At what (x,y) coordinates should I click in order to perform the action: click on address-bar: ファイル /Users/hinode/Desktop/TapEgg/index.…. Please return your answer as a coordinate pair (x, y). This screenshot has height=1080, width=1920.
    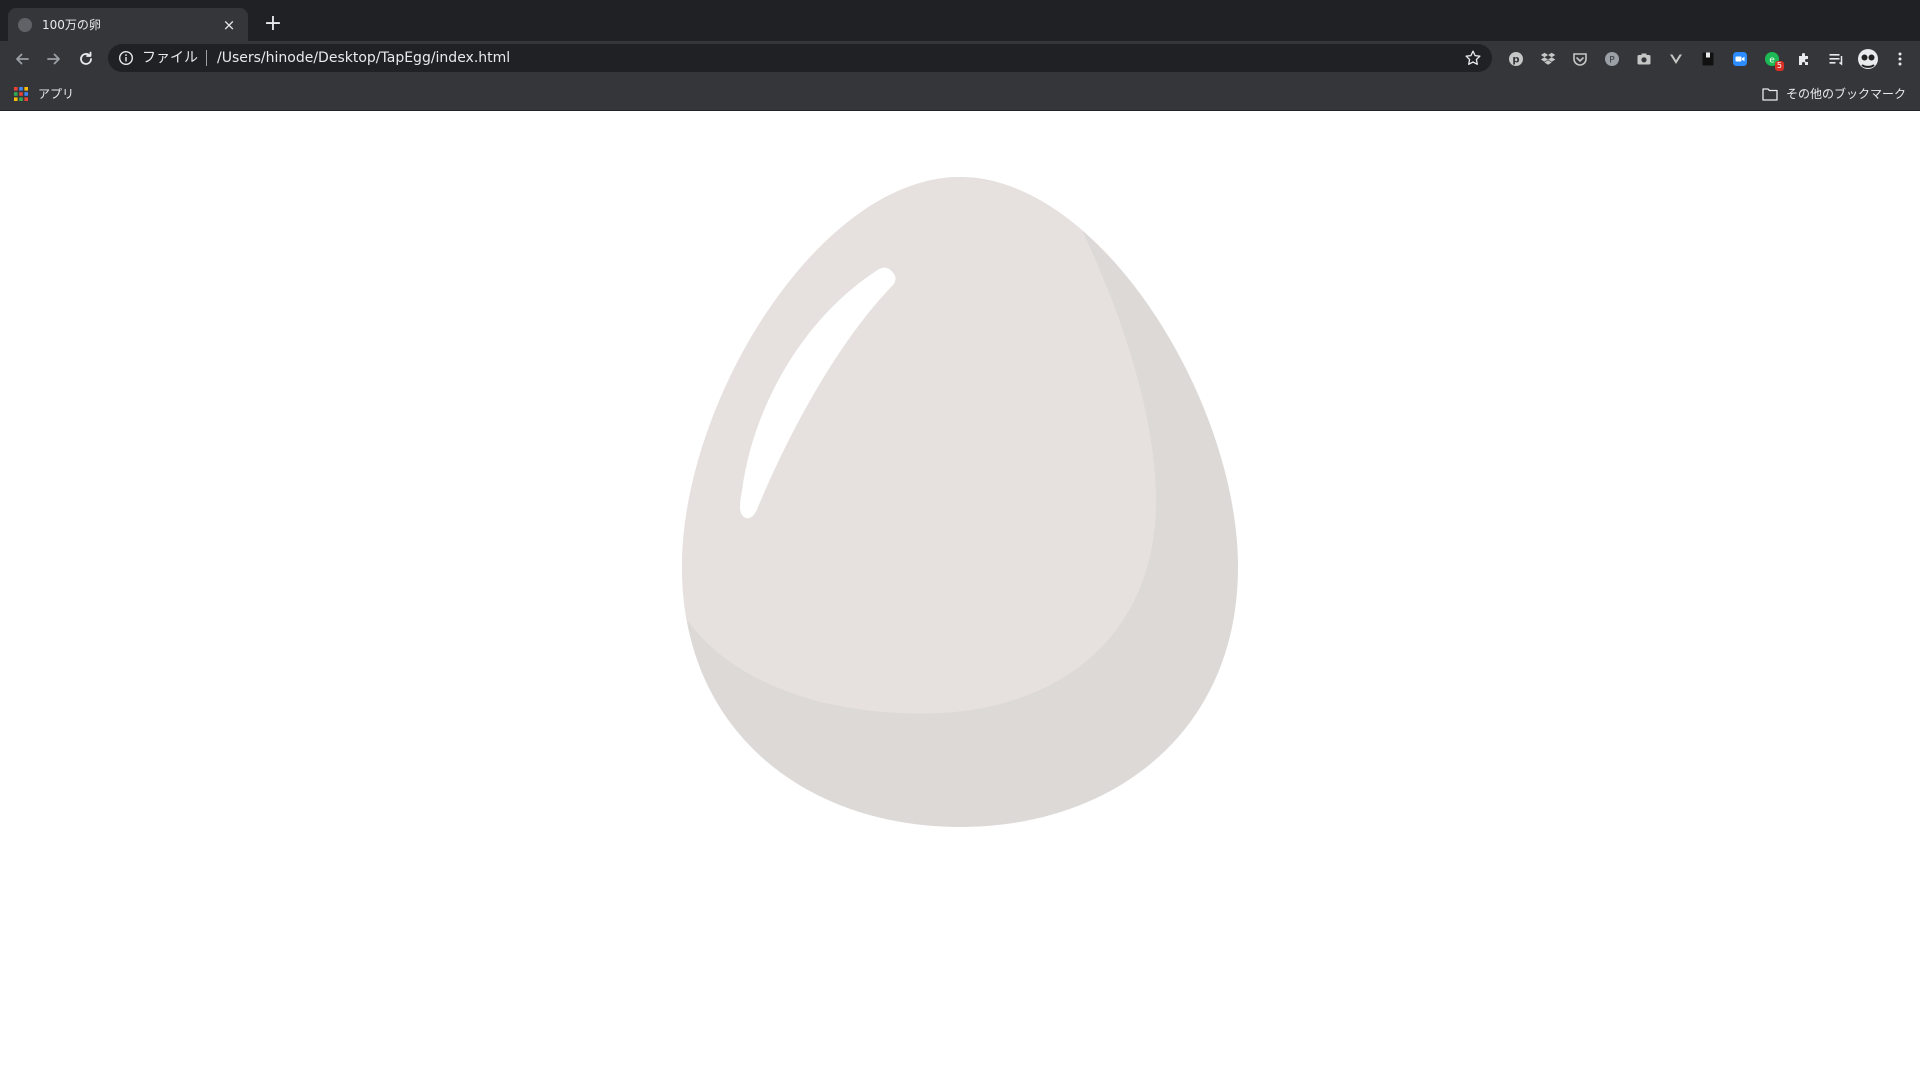
    Looking at the image, I should click on (800, 58).